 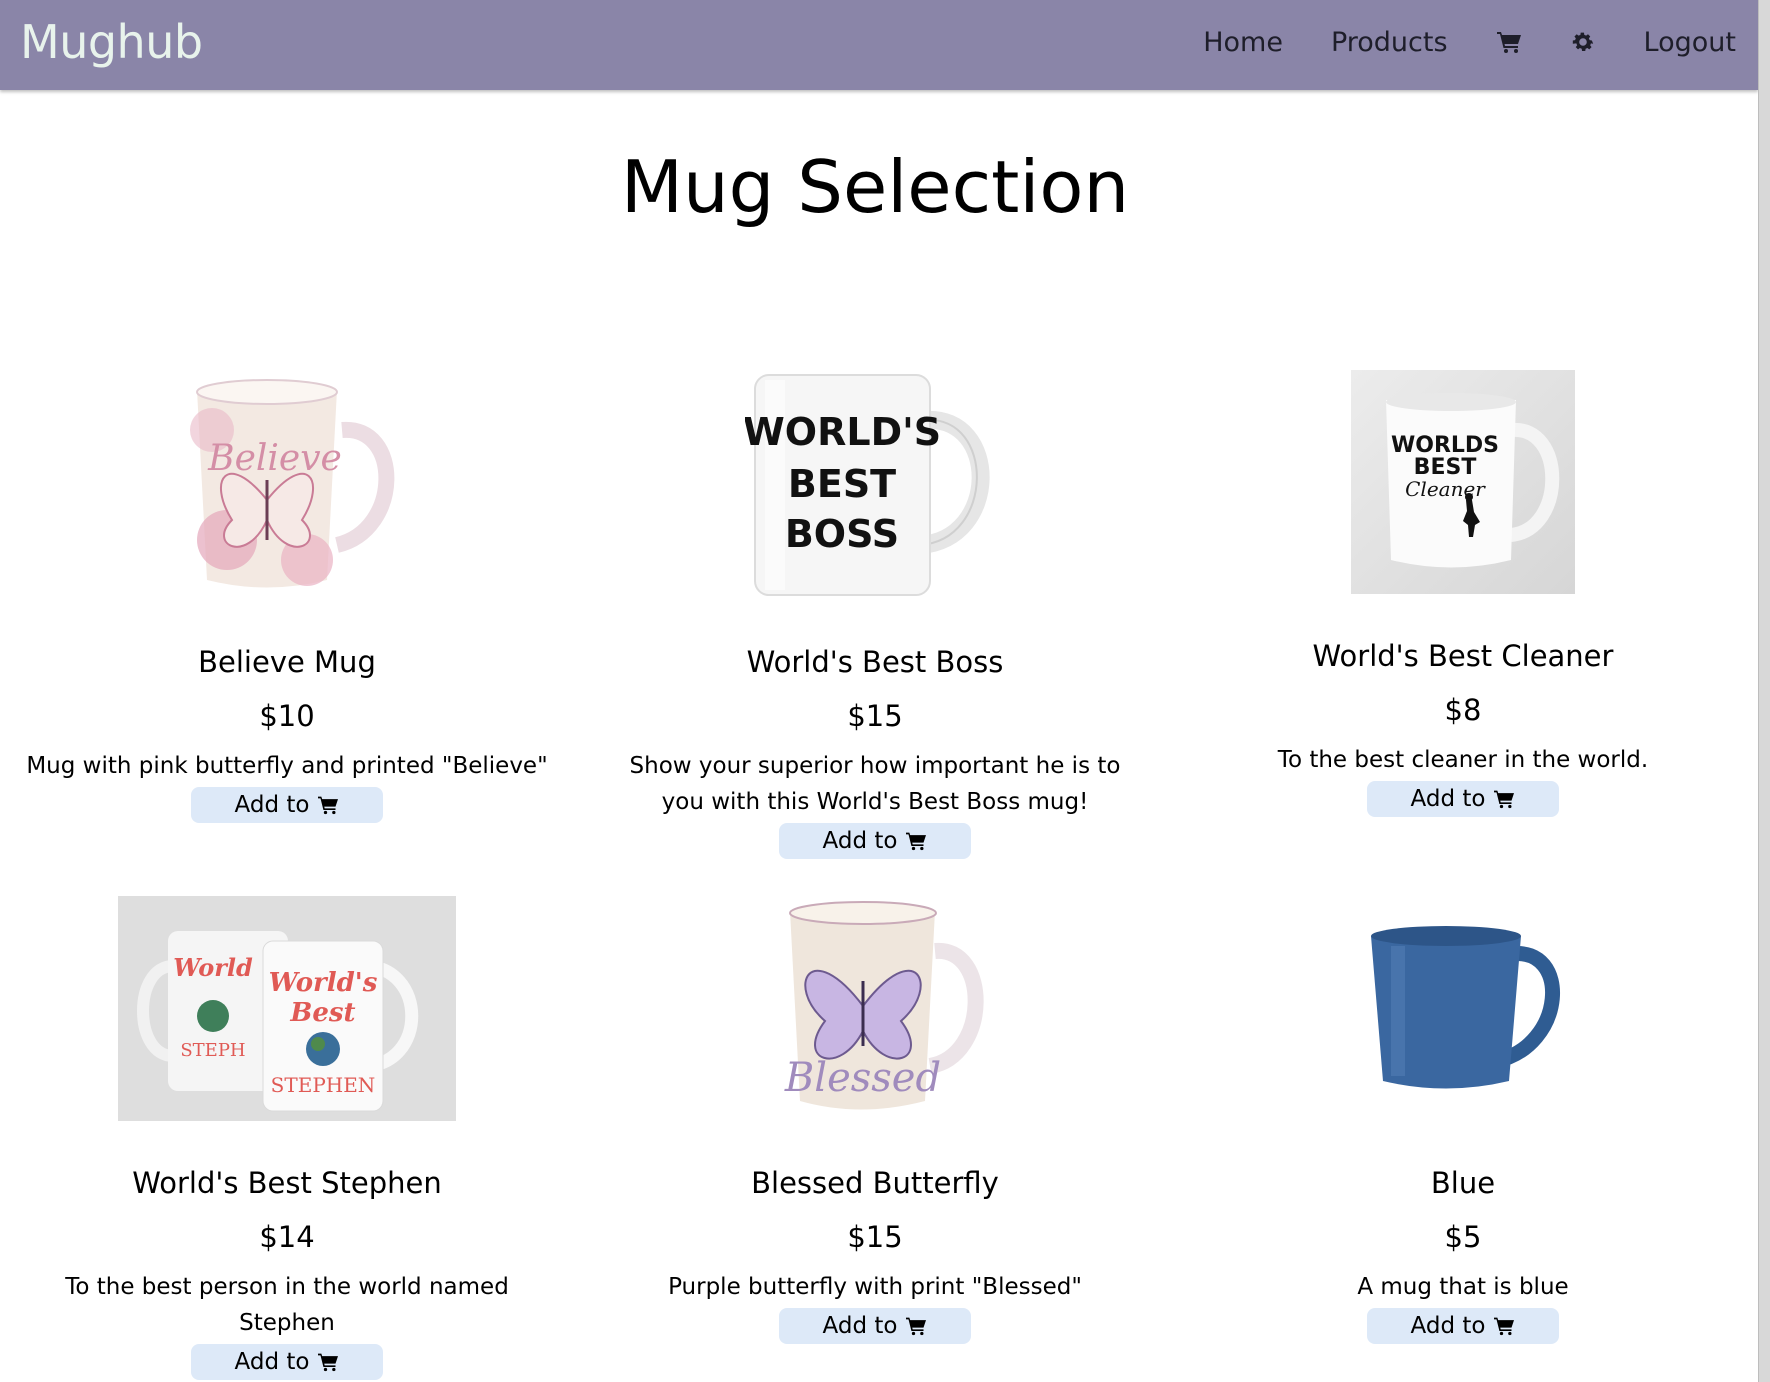 I want to click on product-name: Blue, so click(x=1463, y=1183).